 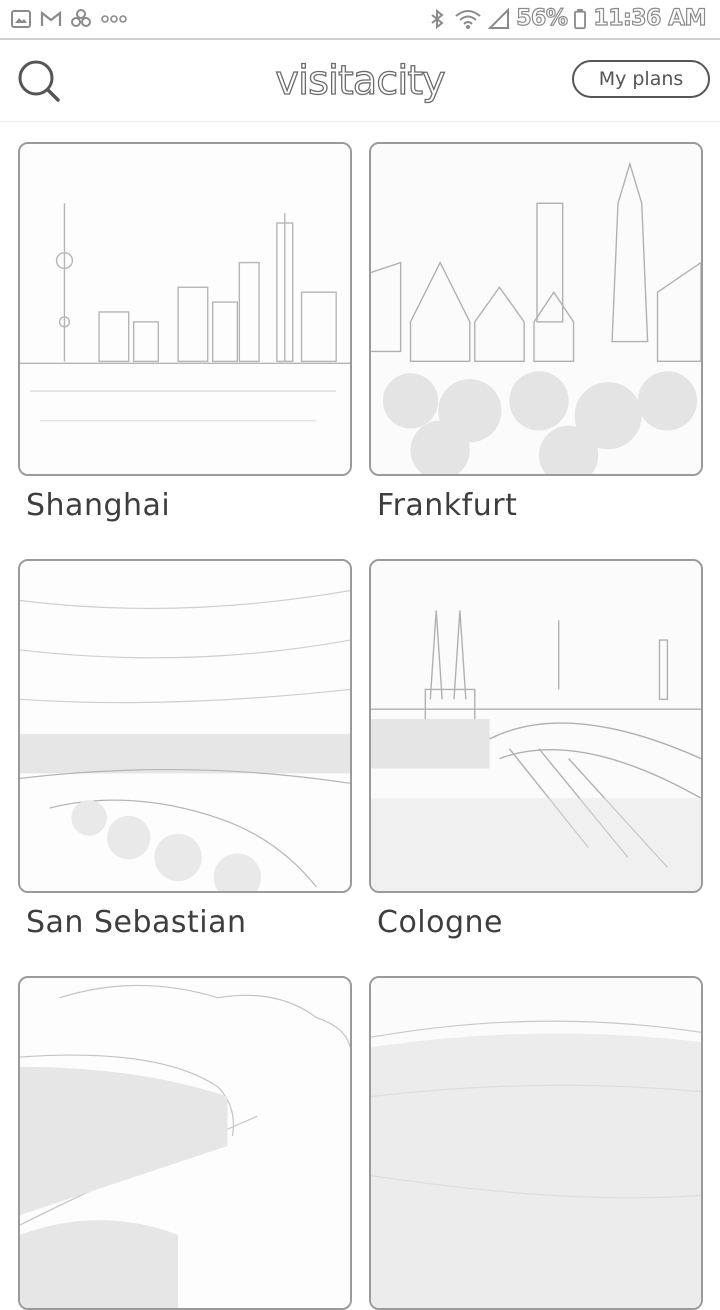 What do you see at coordinates (536, 309) in the screenshot?
I see `city-image-frankfurt` at bounding box center [536, 309].